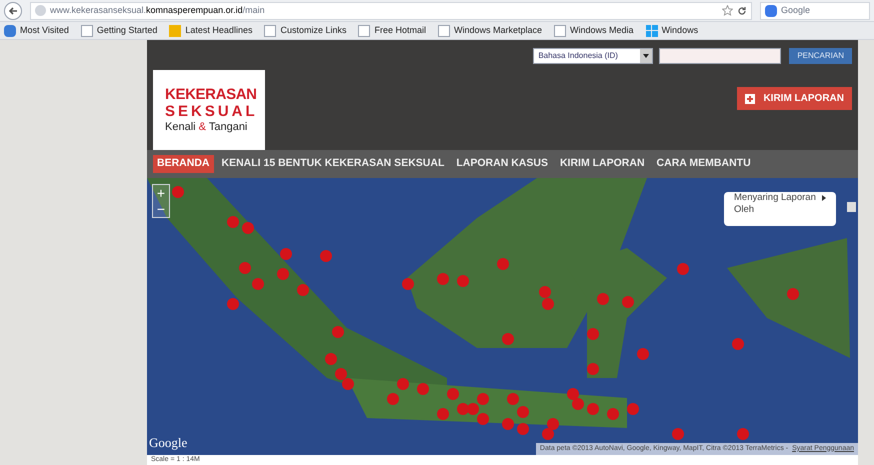 Image resolution: width=874 pixels, height=465 pixels. I want to click on site-logo: KEKERASAN SEKSUAL Kenali & Tangani, so click(209, 110).